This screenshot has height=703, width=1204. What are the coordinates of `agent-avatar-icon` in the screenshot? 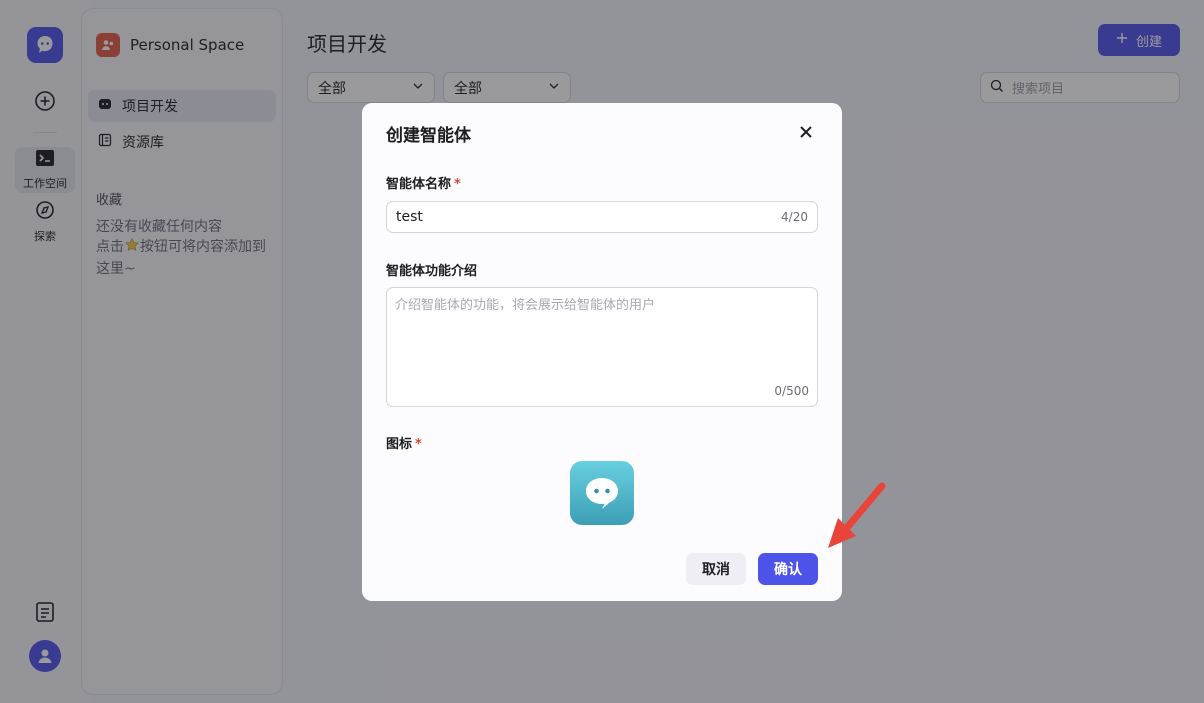 It's located at (602, 493).